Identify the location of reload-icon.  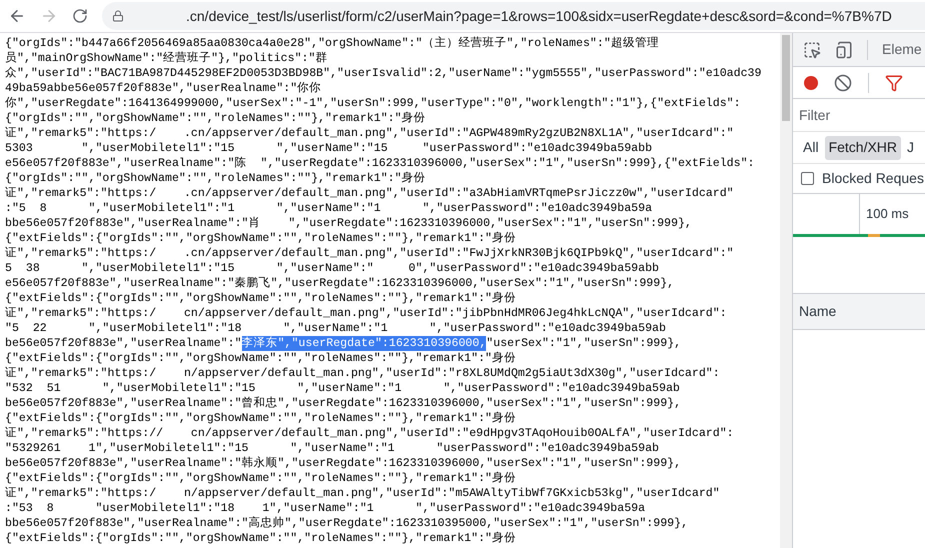
(80, 16).